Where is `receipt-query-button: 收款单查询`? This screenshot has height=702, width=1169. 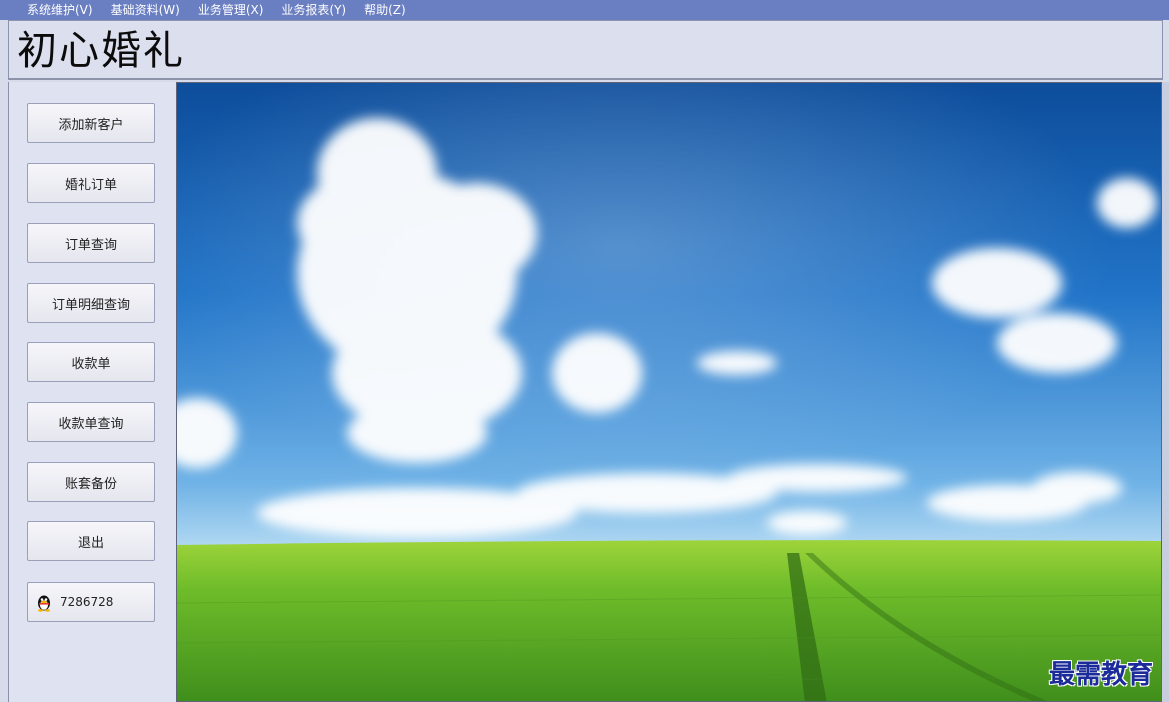
receipt-query-button: 收款单查询 is located at coordinates (91, 422).